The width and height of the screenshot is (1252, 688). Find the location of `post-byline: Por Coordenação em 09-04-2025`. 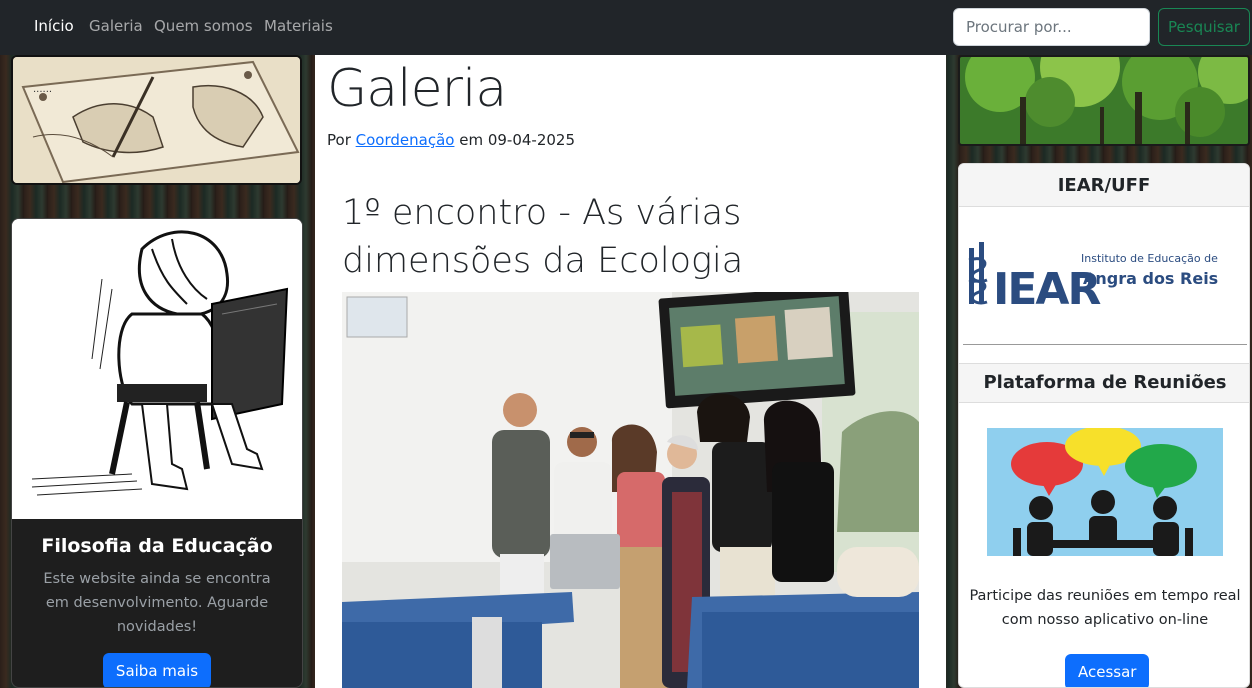

post-byline: Por Coordenação em 09-04-2025 is located at coordinates (451, 140).